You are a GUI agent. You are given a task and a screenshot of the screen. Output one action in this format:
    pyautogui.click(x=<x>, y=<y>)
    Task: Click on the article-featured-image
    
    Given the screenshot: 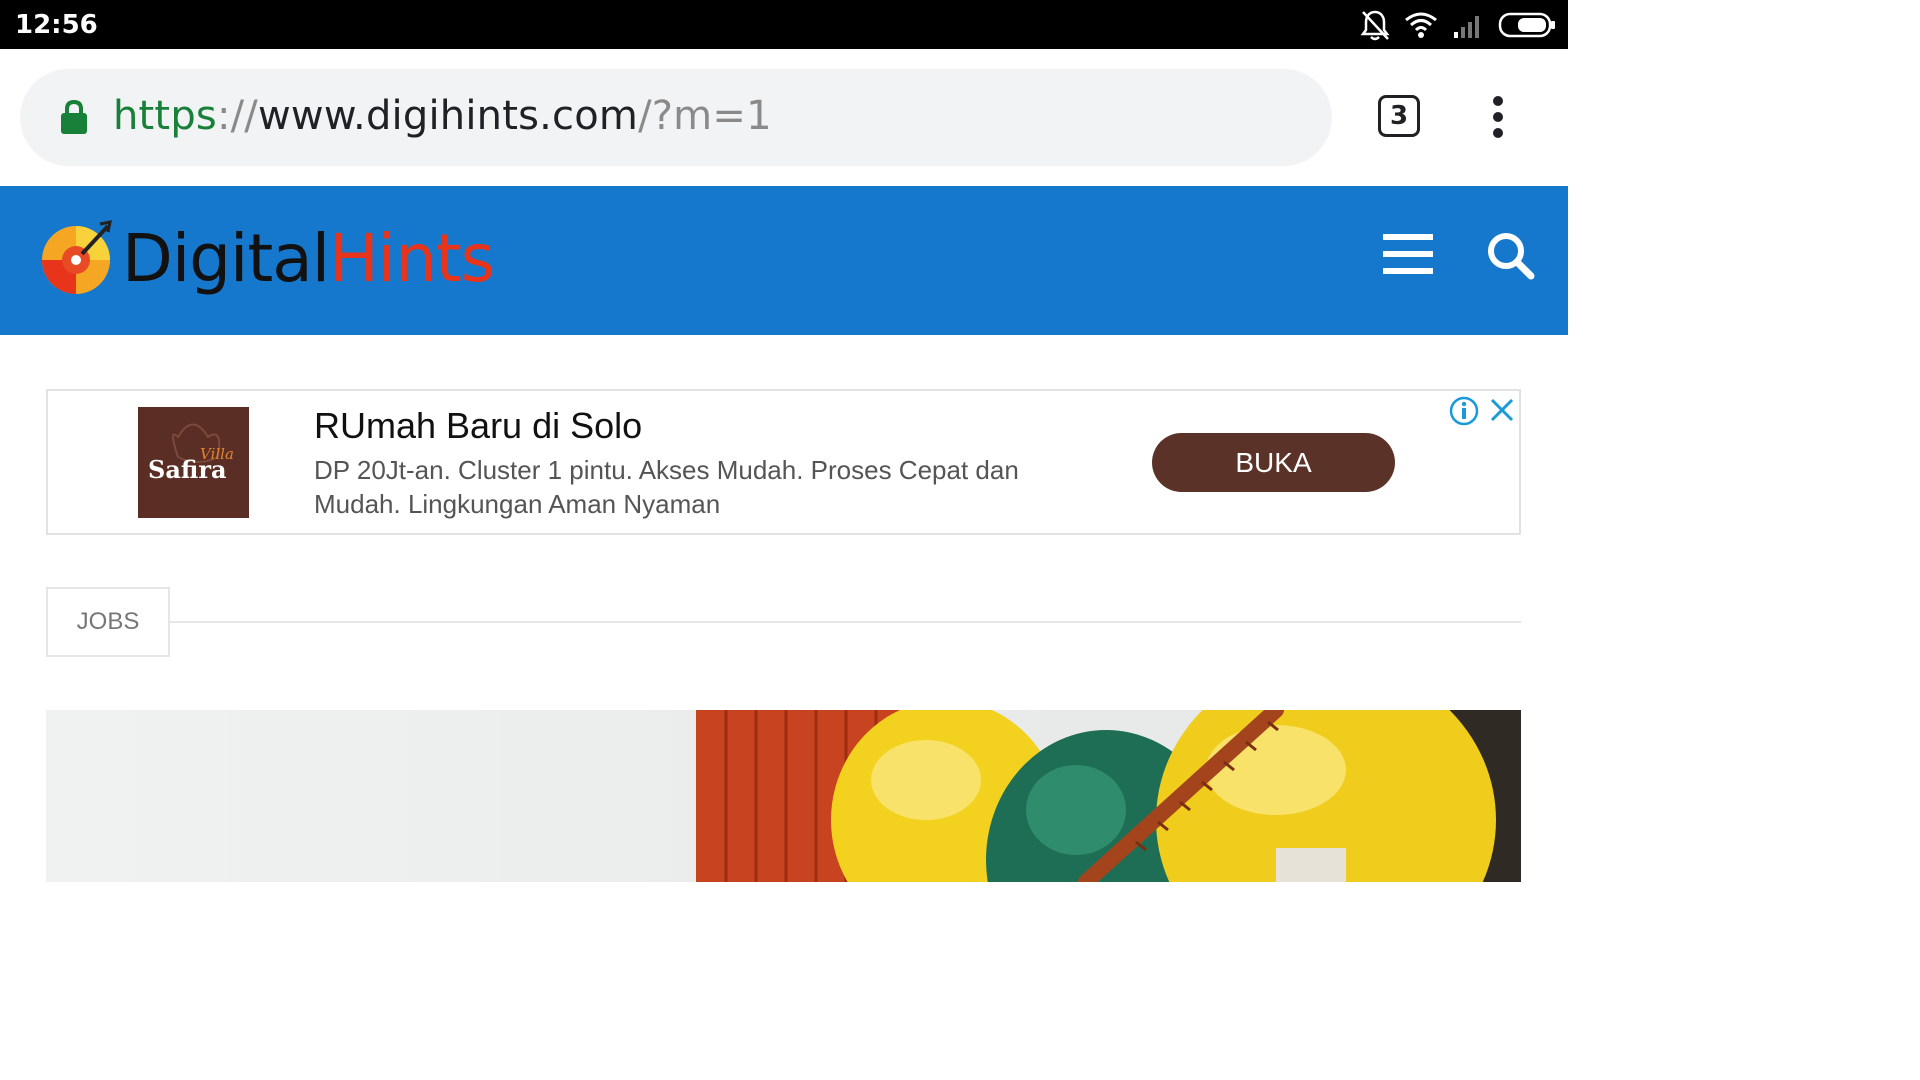 What is the action you would take?
    pyautogui.click(x=783, y=796)
    